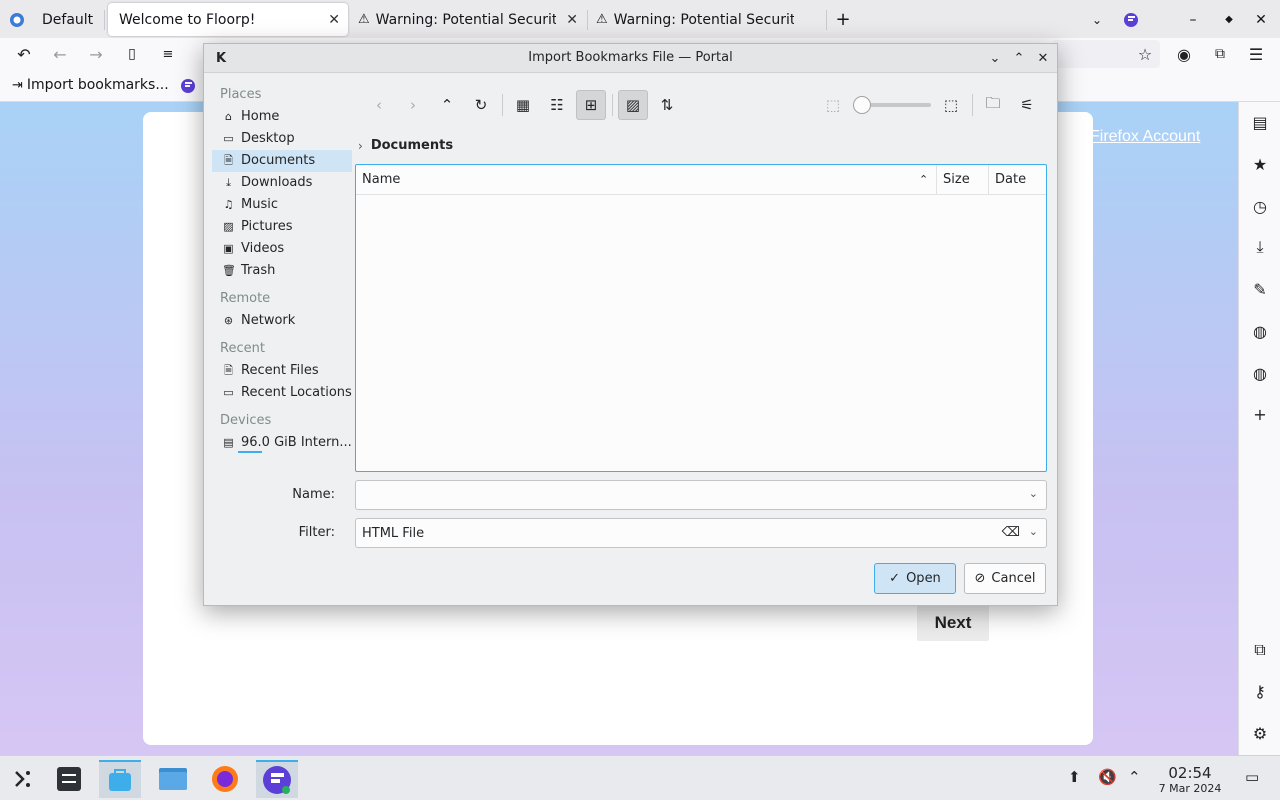 The width and height of the screenshot is (1280, 800). What do you see at coordinates (412, 145) in the screenshot?
I see `breadcrumb-documents: Documents` at bounding box center [412, 145].